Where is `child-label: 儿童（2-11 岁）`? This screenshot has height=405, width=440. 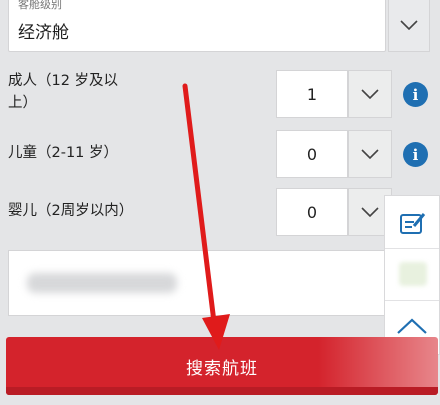 child-label: 儿童（2-11 岁） is located at coordinates (63, 153).